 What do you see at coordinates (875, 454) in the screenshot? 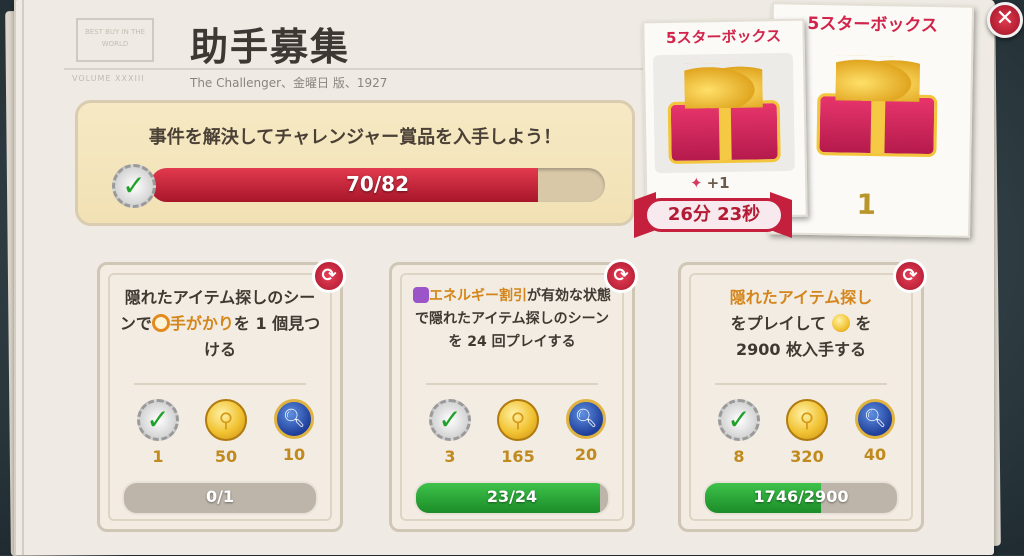
I see `reward-medals-value: 40` at bounding box center [875, 454].